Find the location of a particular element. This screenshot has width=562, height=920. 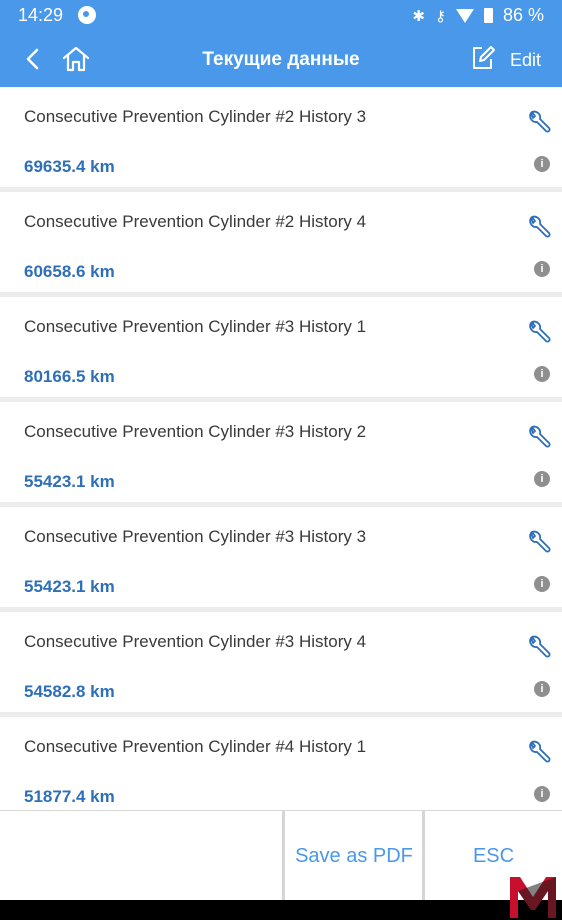

item-value: 60658.6 km is located at coordinates (69, 271).